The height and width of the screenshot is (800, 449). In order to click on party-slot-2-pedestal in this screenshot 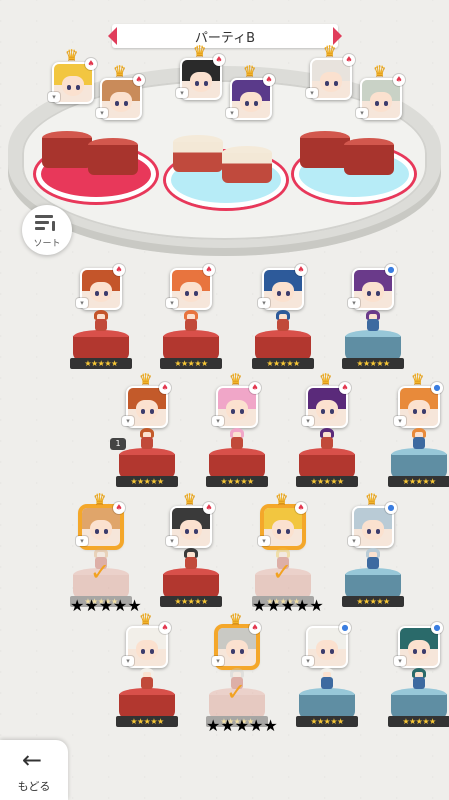, I will do `click(198, 155)`.